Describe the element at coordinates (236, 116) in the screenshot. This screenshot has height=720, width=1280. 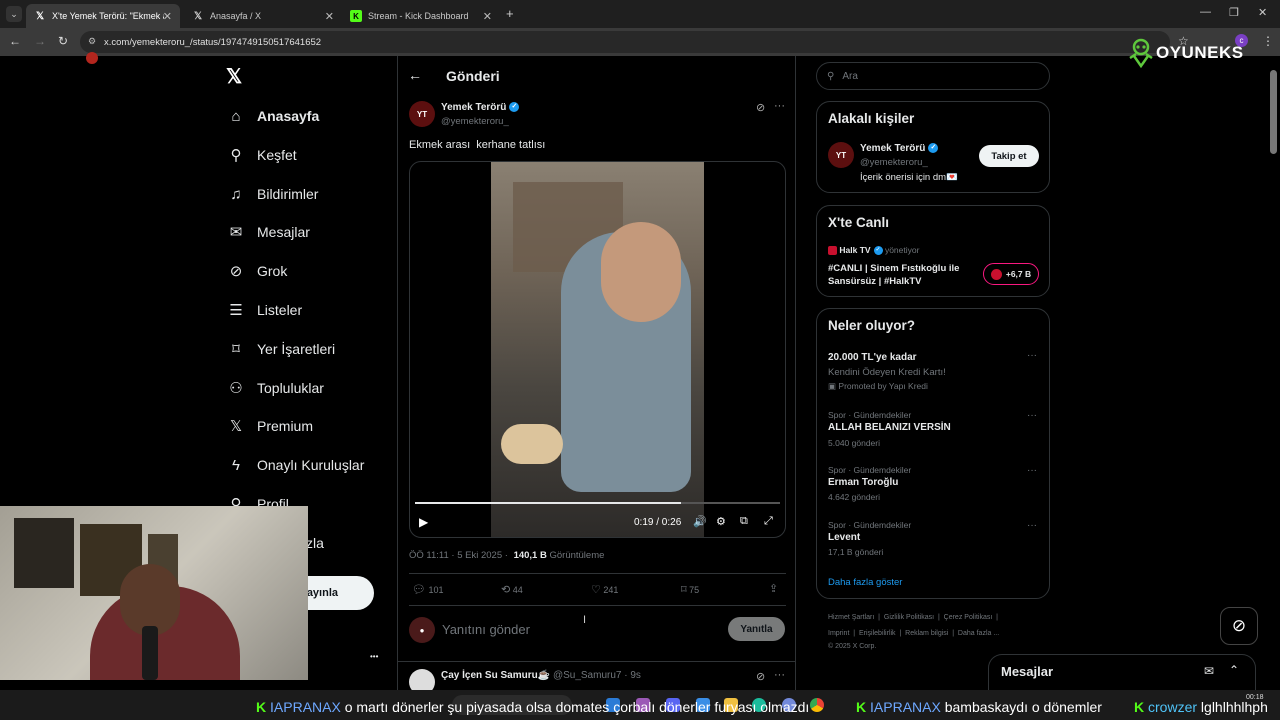
I see `home-icon: ⌂` at that location.